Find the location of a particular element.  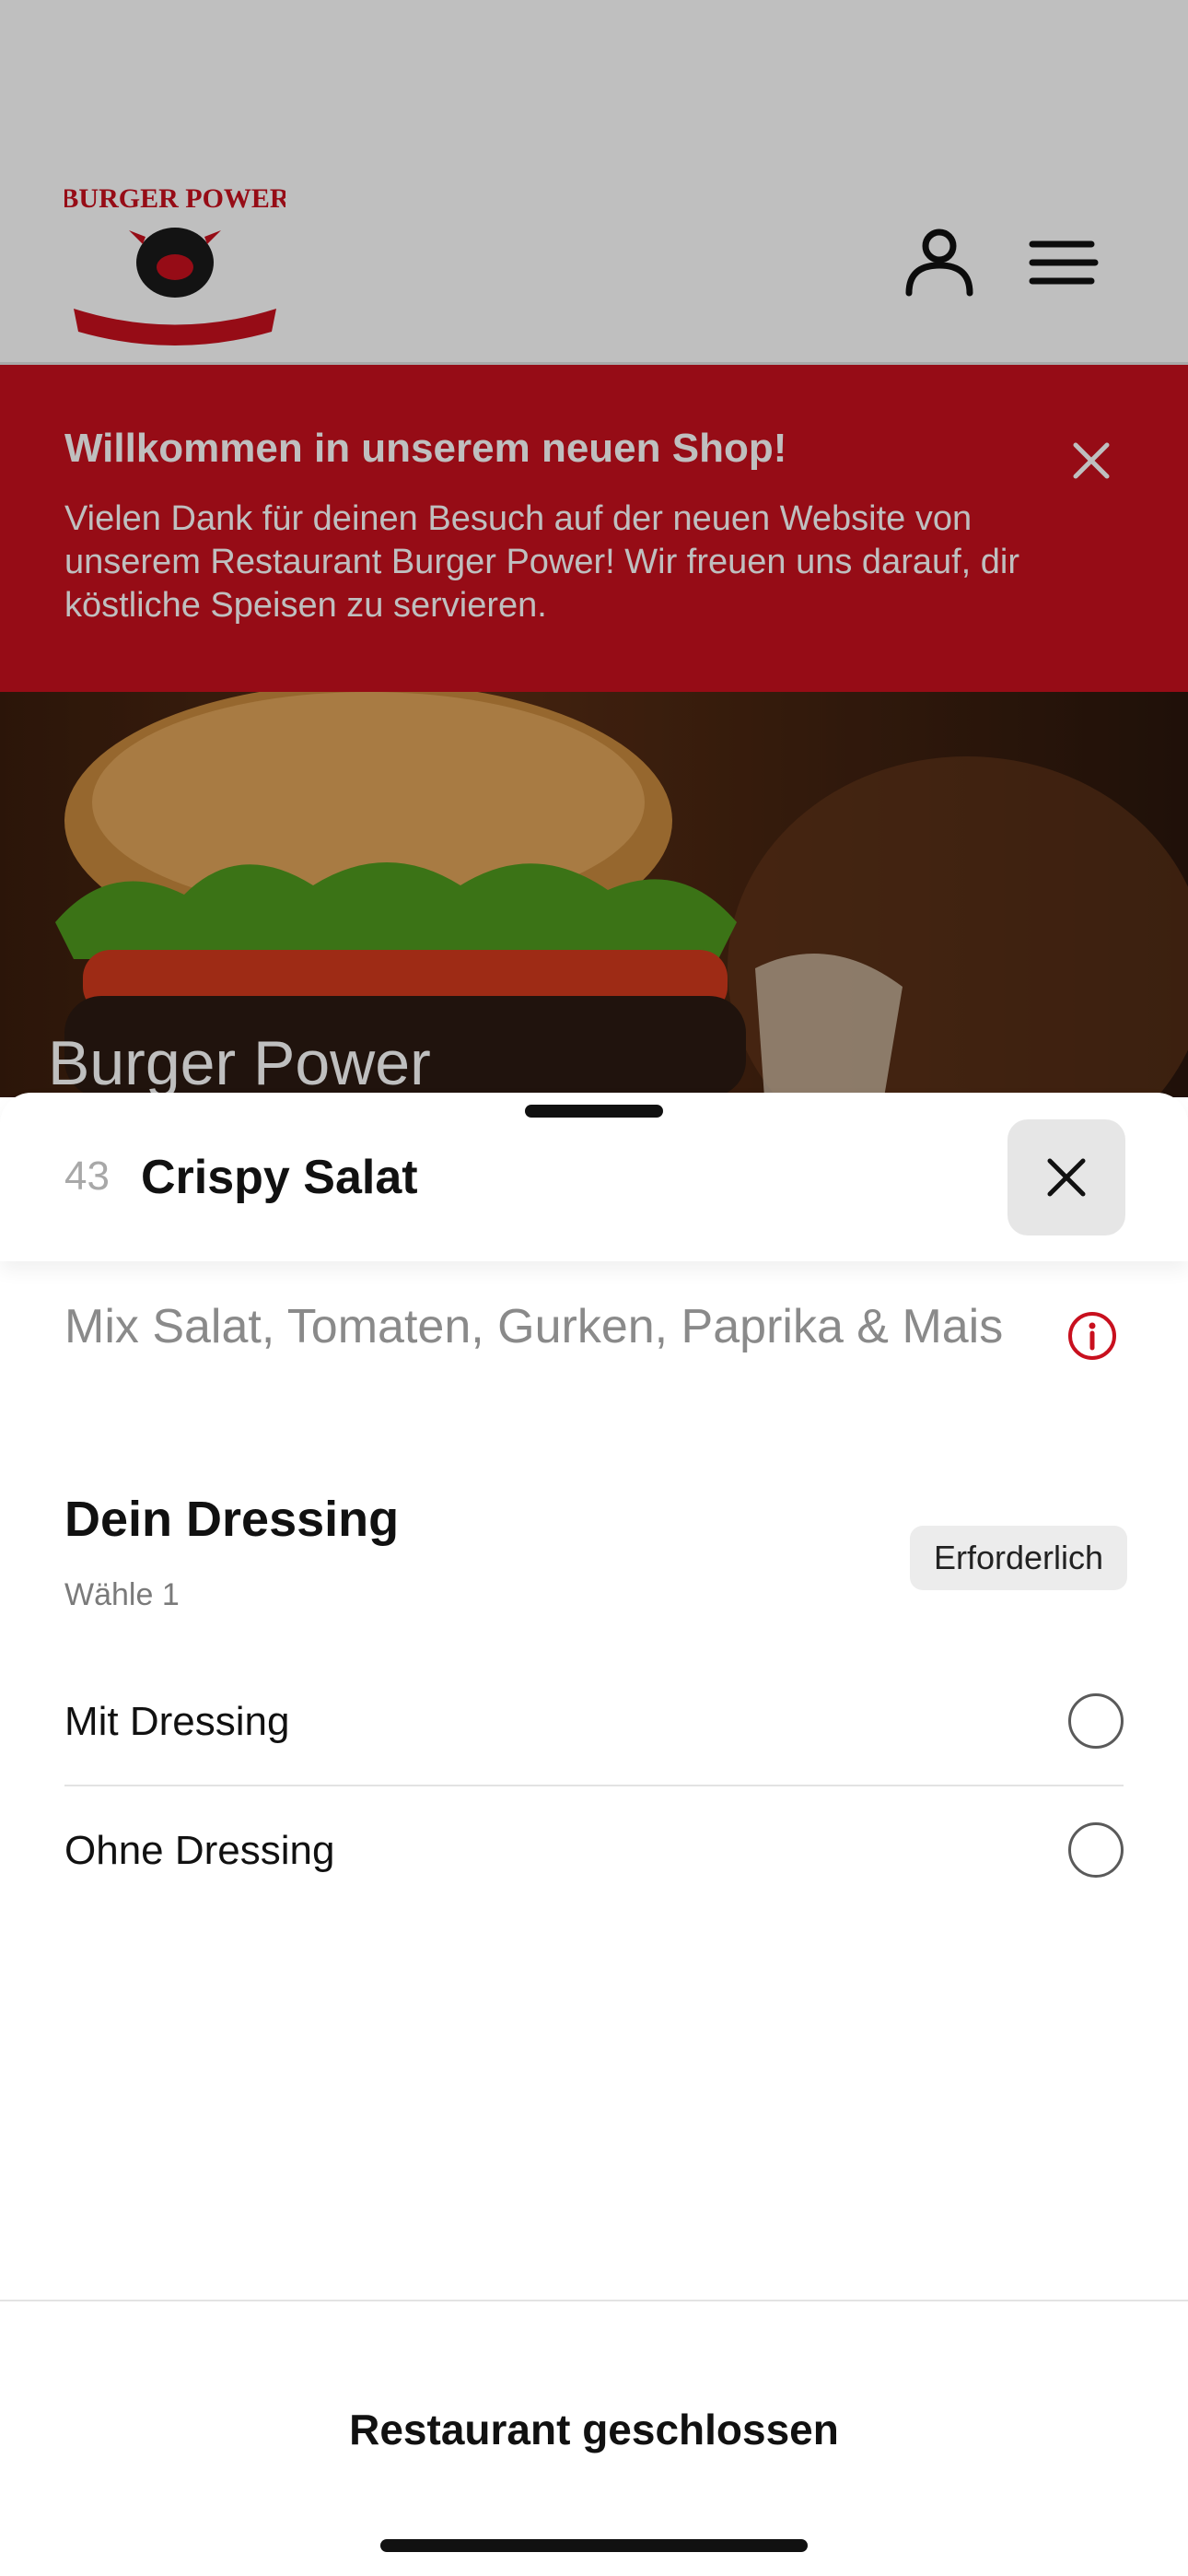

svg-text: BURGER POWER is located at coordinates (174, 198).